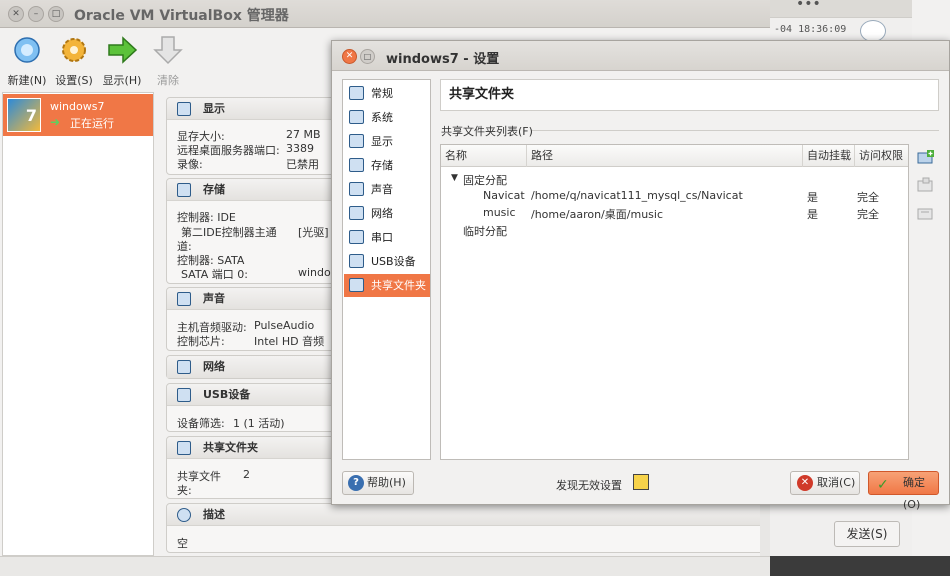 Image resolution: width=950 pixels, height=576 pixels. What do you see at coordinates (641, 482) in the screenshot?
I see `warning-icon` at bounding box center [641, 482].